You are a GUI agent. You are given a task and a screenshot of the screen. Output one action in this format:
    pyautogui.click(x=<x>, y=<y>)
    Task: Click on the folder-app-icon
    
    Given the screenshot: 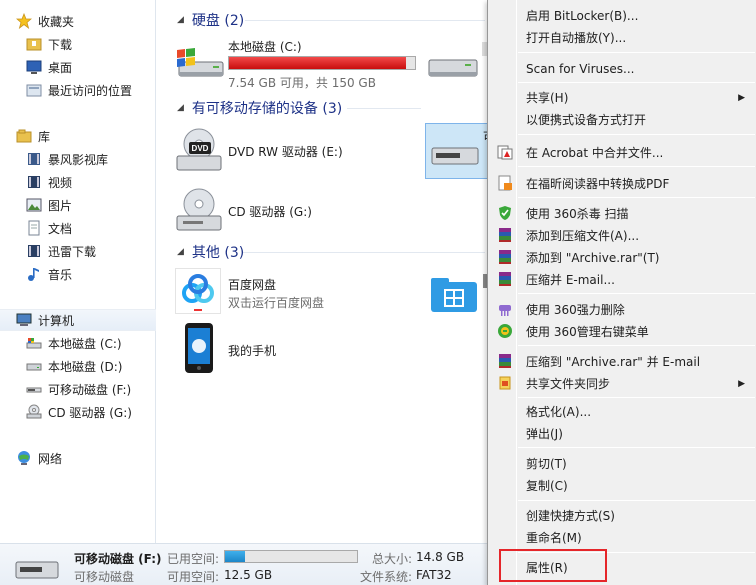 What is the action you would take?
    pyautogui.click(x=455, y=296)
    